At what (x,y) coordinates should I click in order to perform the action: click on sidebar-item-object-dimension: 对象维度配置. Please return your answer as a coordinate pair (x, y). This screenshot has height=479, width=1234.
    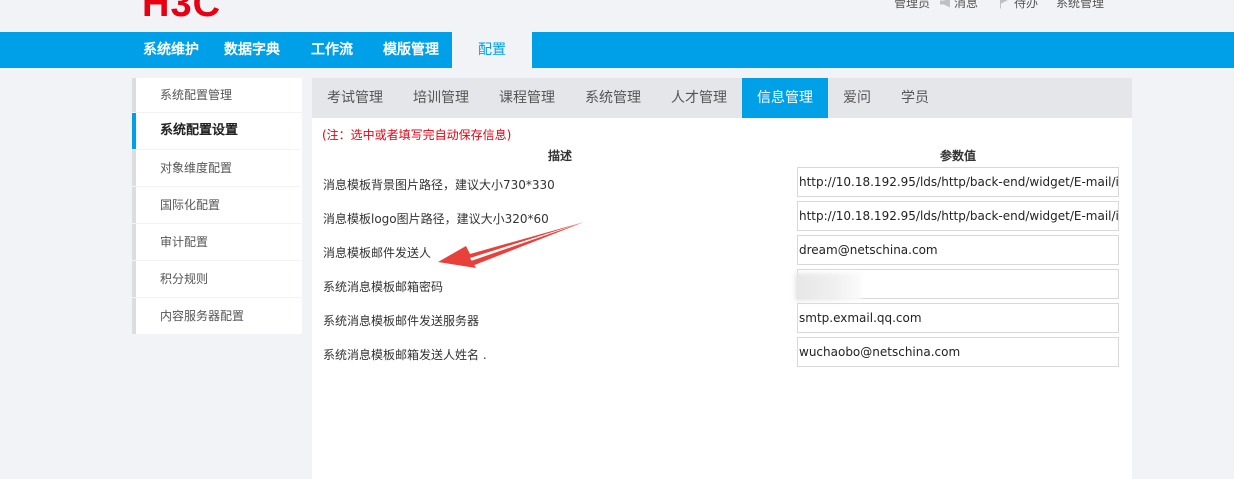
    Looking at the image, I should click on (217, 168).